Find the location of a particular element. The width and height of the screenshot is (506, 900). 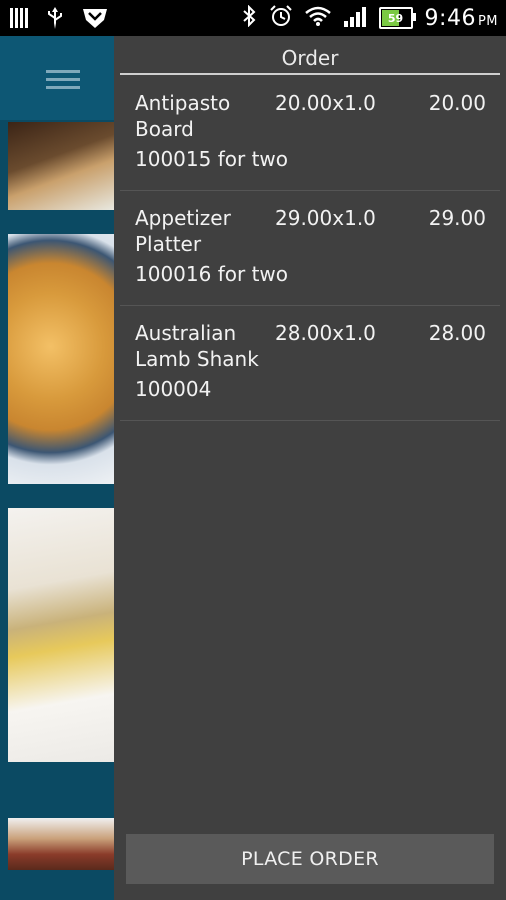

clock-time: 9:46 is located at coordinates (450, 18).